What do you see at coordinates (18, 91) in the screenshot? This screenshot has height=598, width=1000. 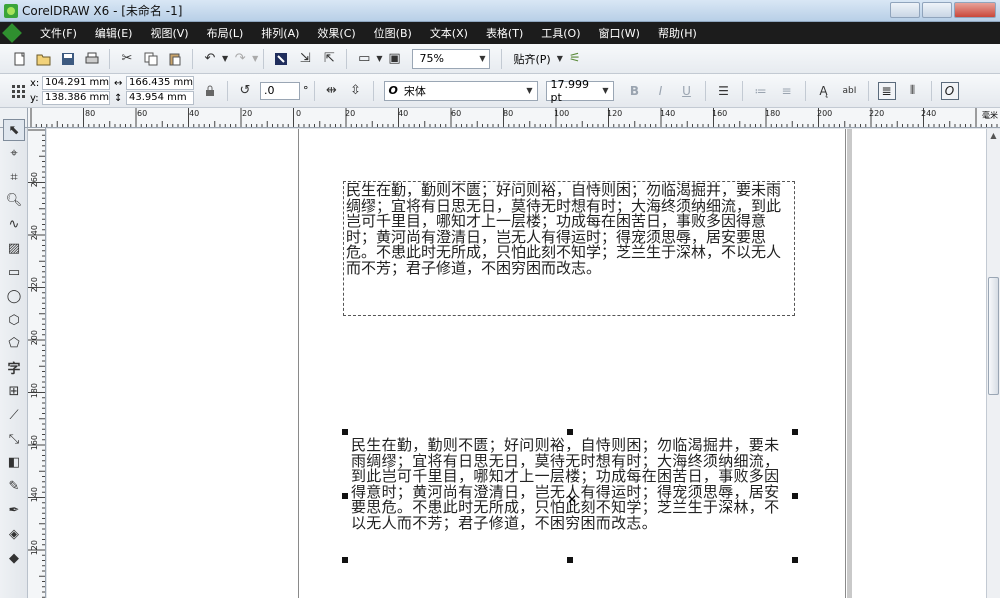 I see `object-origin-icon` at bounding box center [18, 91].